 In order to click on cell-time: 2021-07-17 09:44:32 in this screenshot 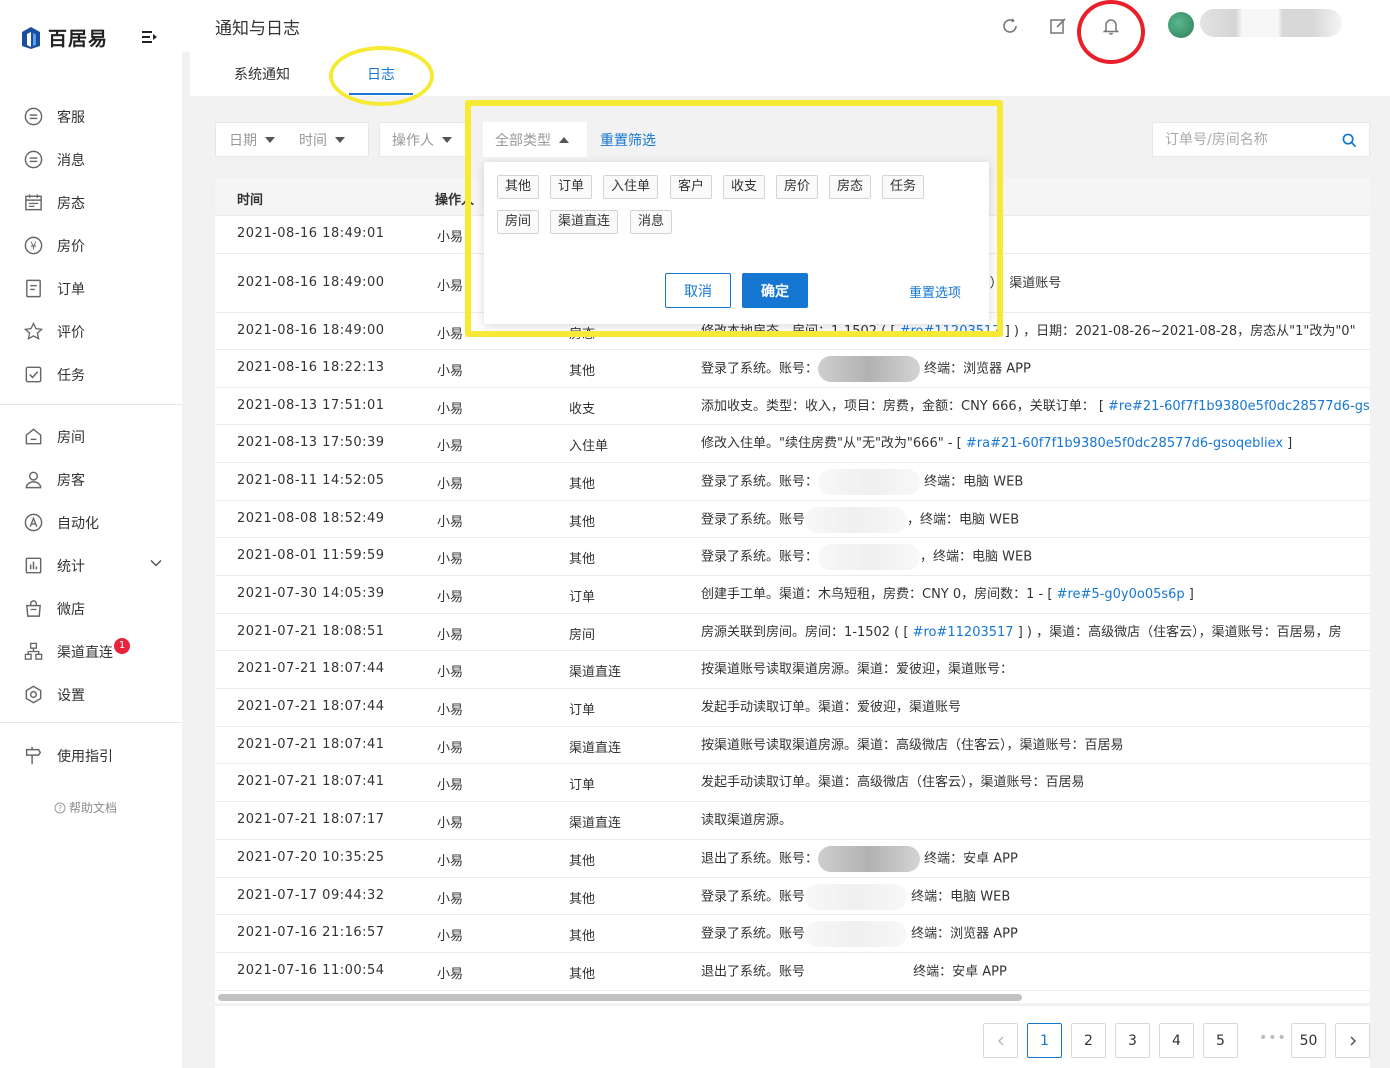, I will do `click(311, 895)`.